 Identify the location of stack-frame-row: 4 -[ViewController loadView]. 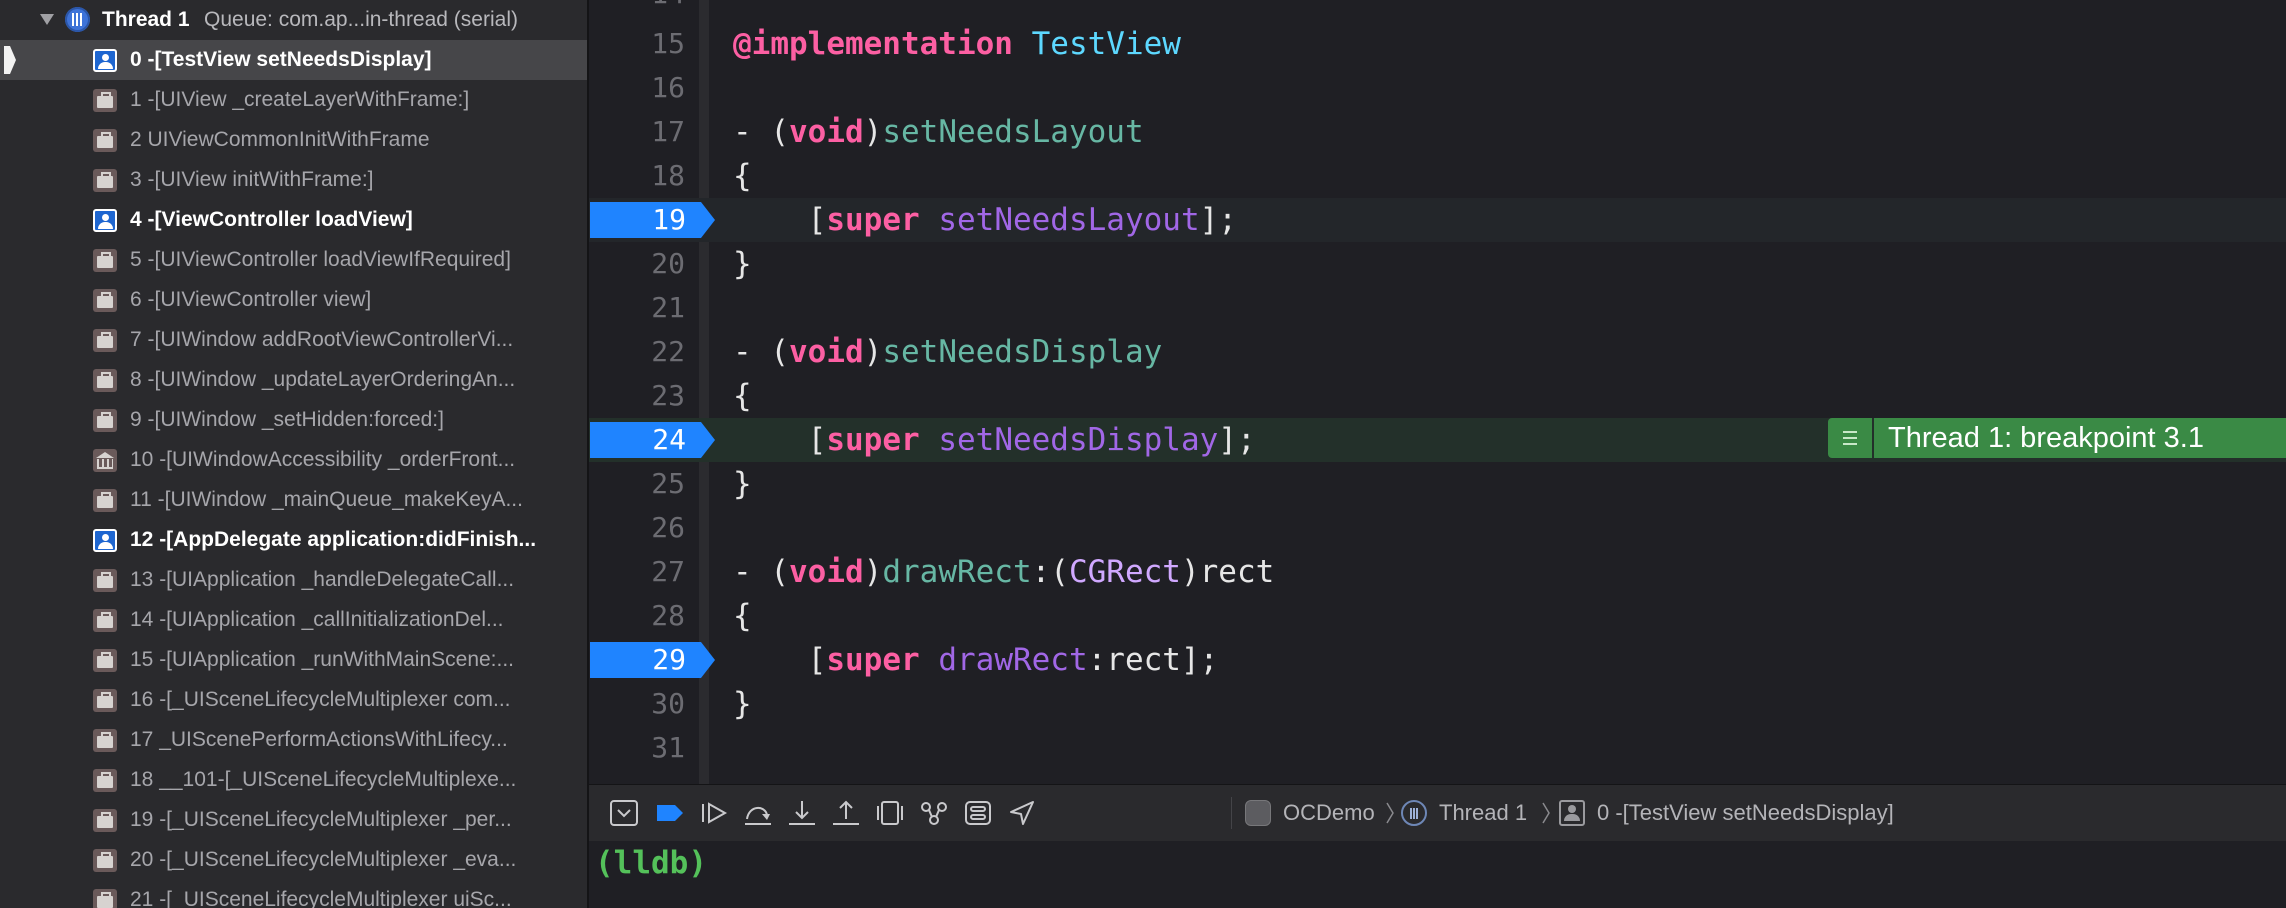
(293, 220).